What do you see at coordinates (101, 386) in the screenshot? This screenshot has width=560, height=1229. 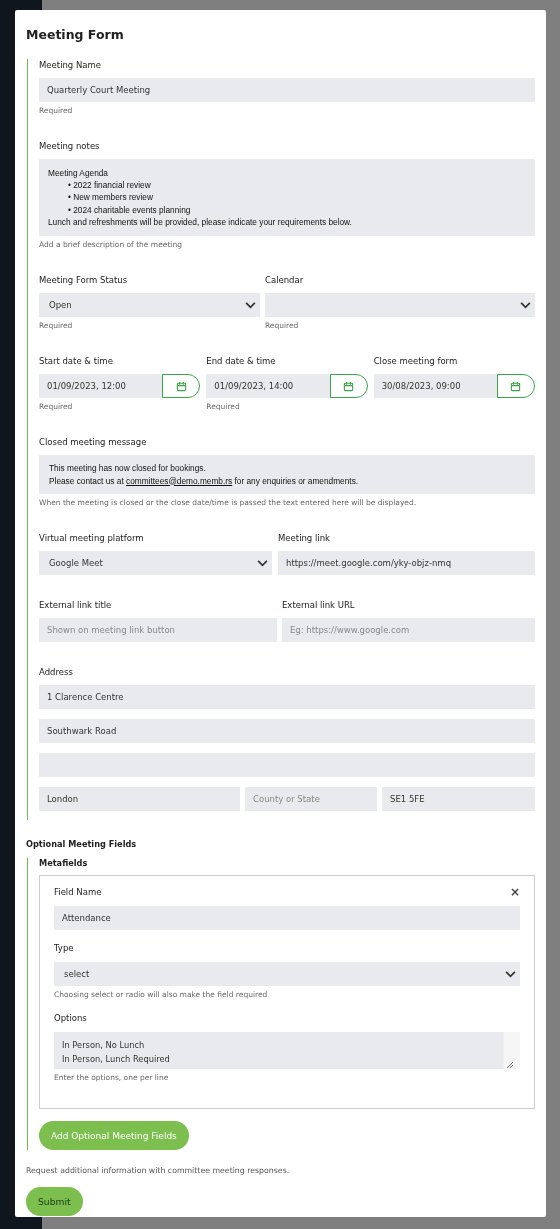 I see `date-input: 01/09/2023, 12:00` at bounding box center [101, 386].